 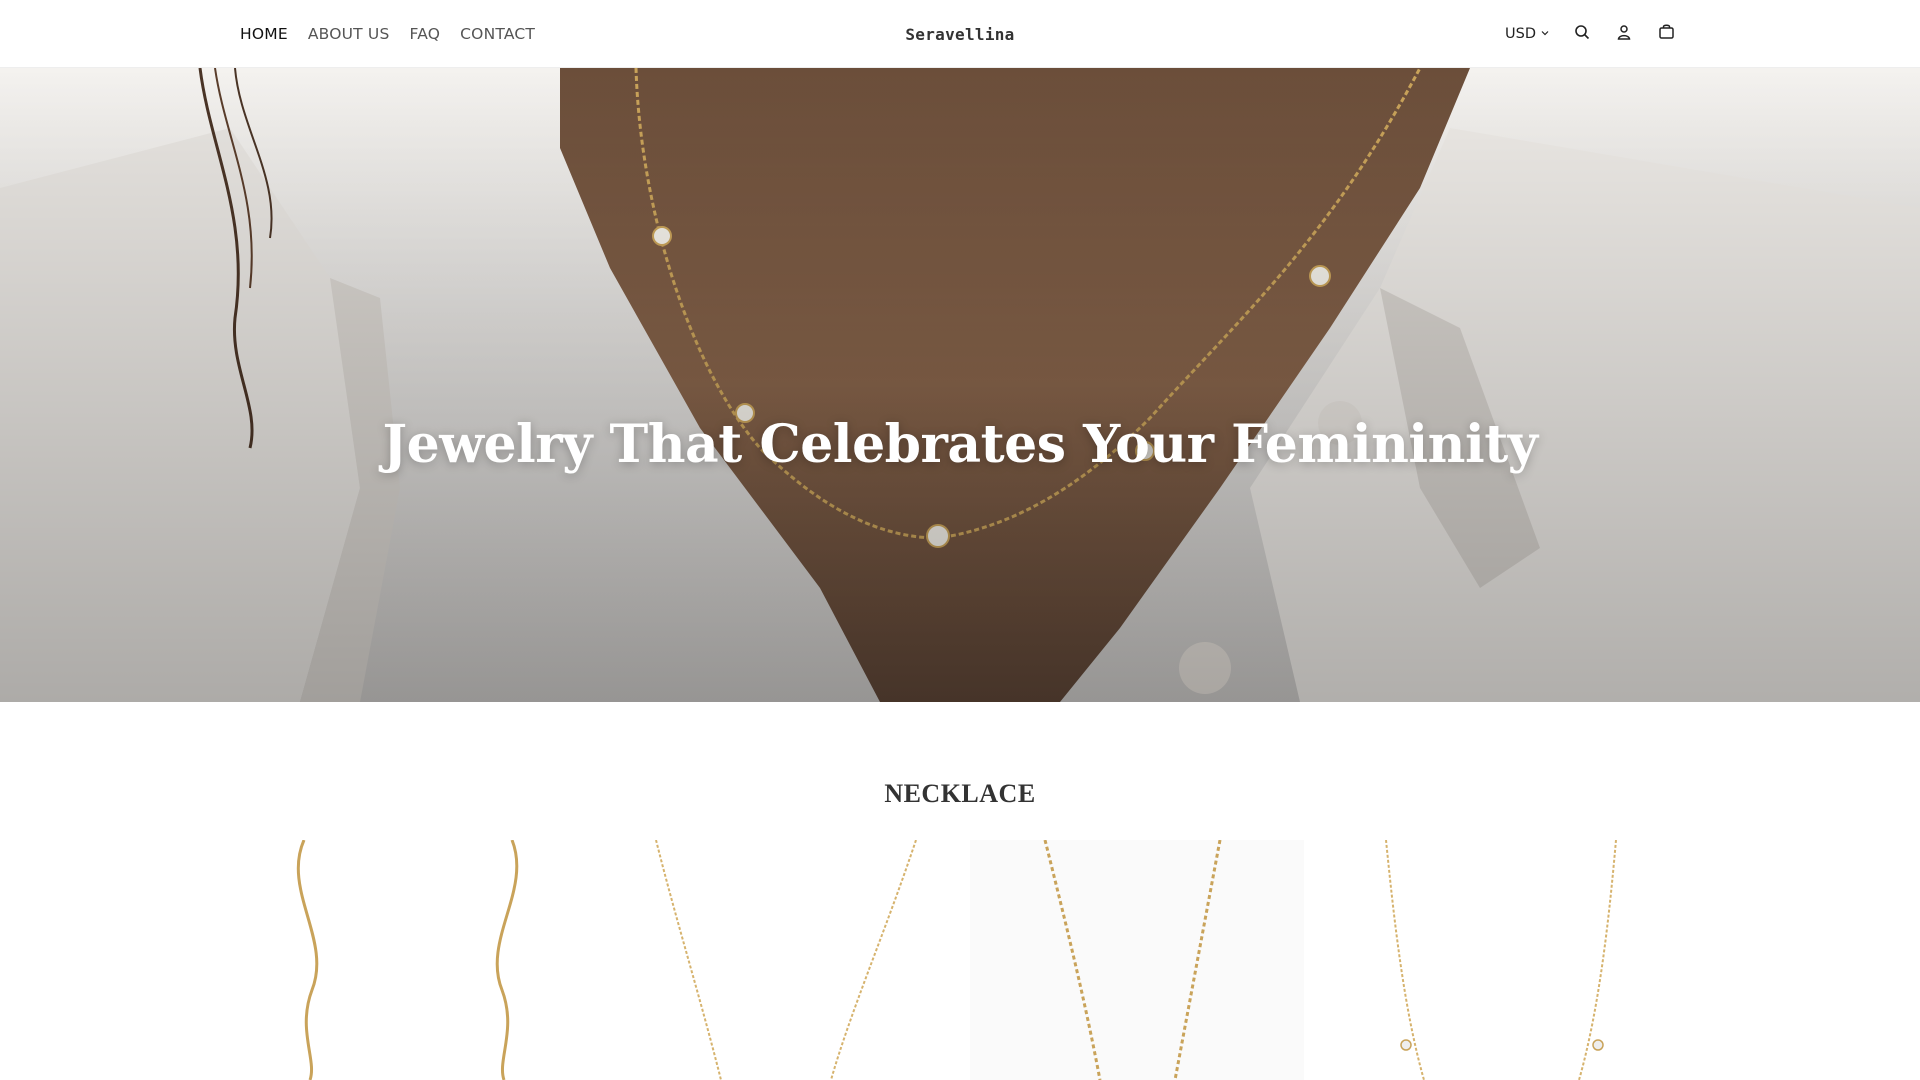 What do you see at coordinates (1520, 34) in the screenshot?
I see `currency-label: USD` at bounding box center [1520, 34].